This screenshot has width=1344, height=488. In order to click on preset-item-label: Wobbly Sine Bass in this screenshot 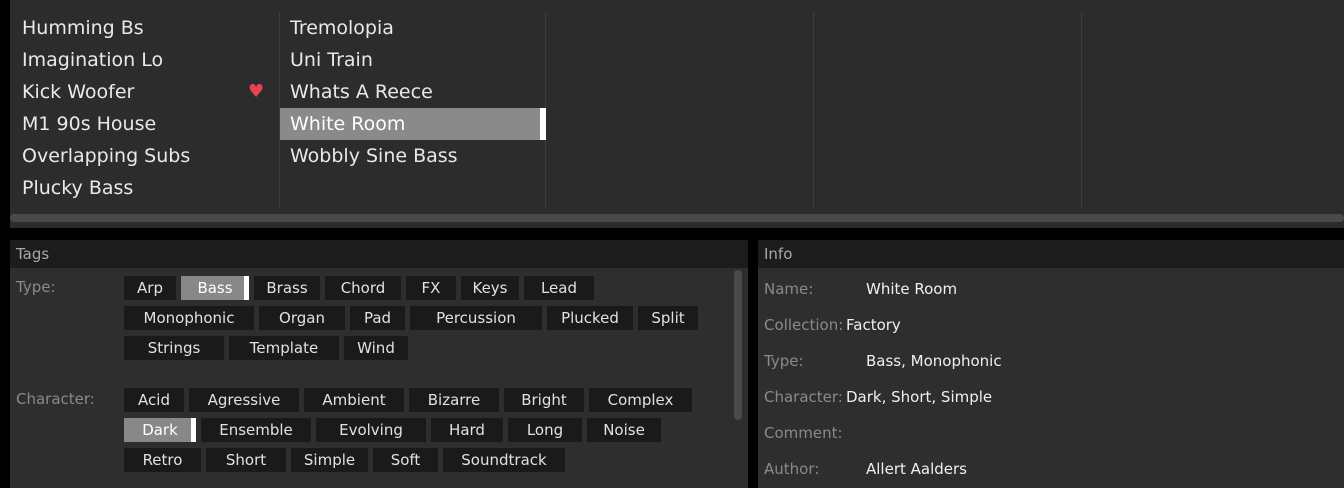, I will do `click(374, 156)`.